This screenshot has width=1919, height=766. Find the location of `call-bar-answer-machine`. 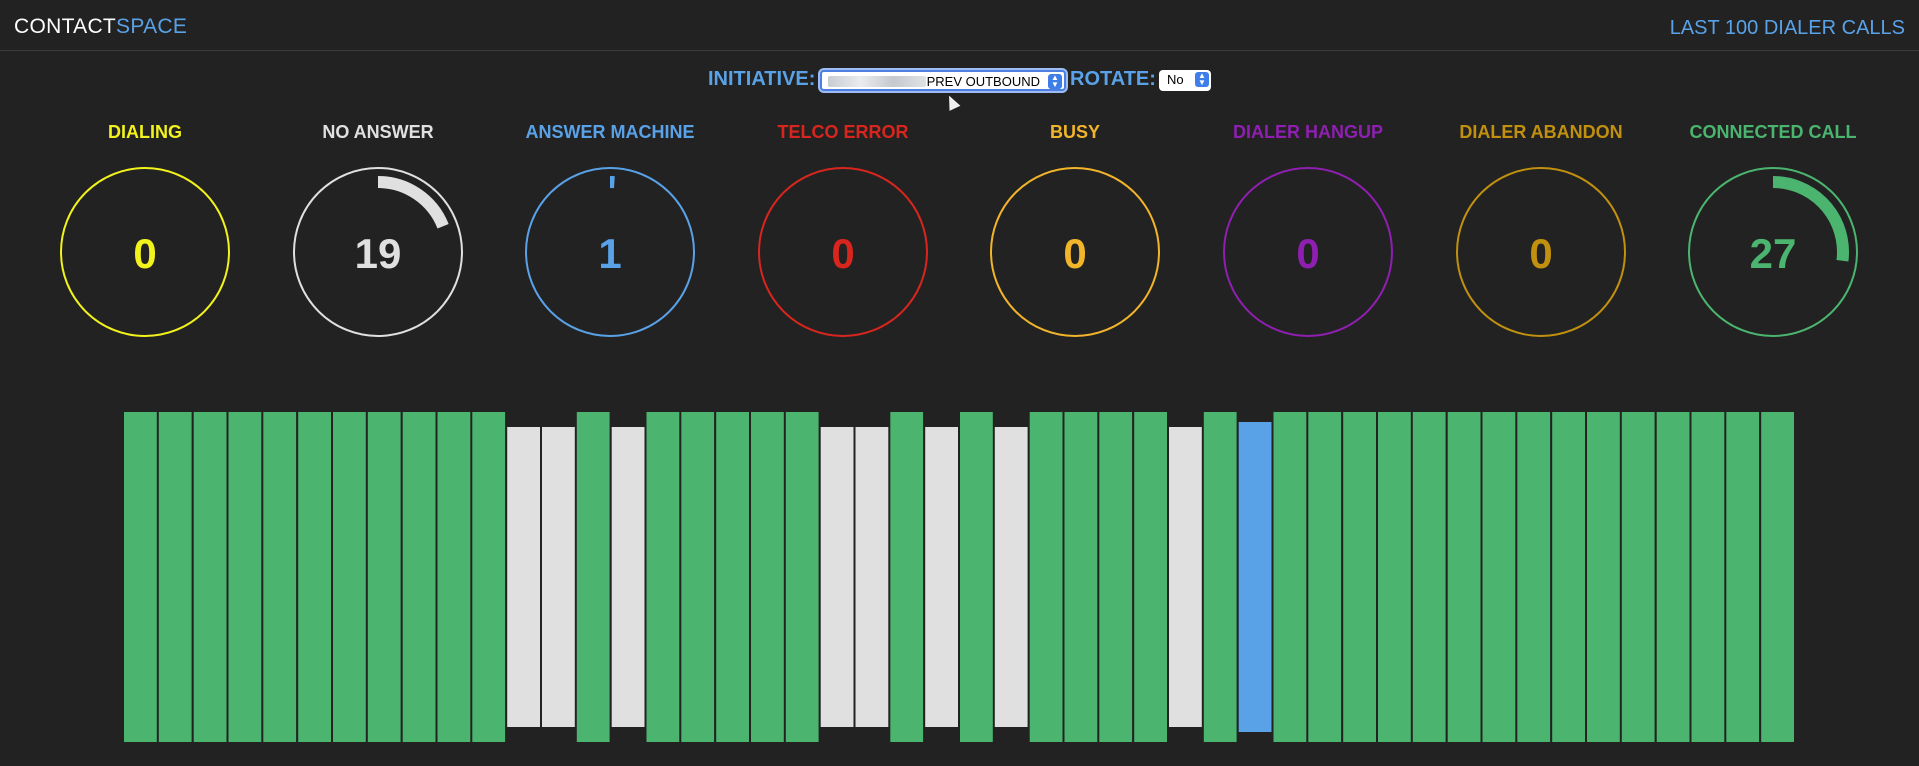

call-bar-answer-machine is located at coordinates (1255, 577).